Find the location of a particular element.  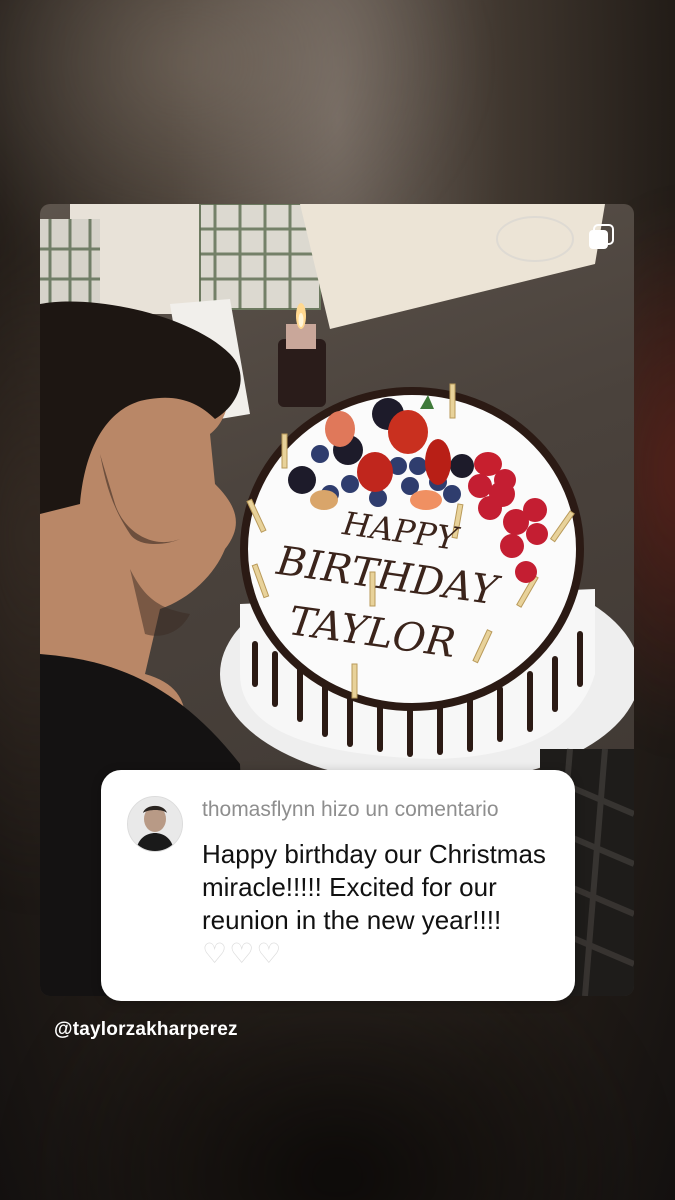

mention-sticker: @taylorzakharperez is located at coordinates (146, 1030).